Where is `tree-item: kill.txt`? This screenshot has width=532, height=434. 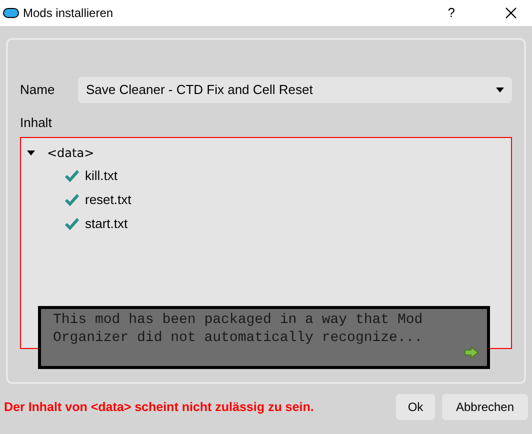
tree-item: kill.txt is located at coordinates (101, 176).